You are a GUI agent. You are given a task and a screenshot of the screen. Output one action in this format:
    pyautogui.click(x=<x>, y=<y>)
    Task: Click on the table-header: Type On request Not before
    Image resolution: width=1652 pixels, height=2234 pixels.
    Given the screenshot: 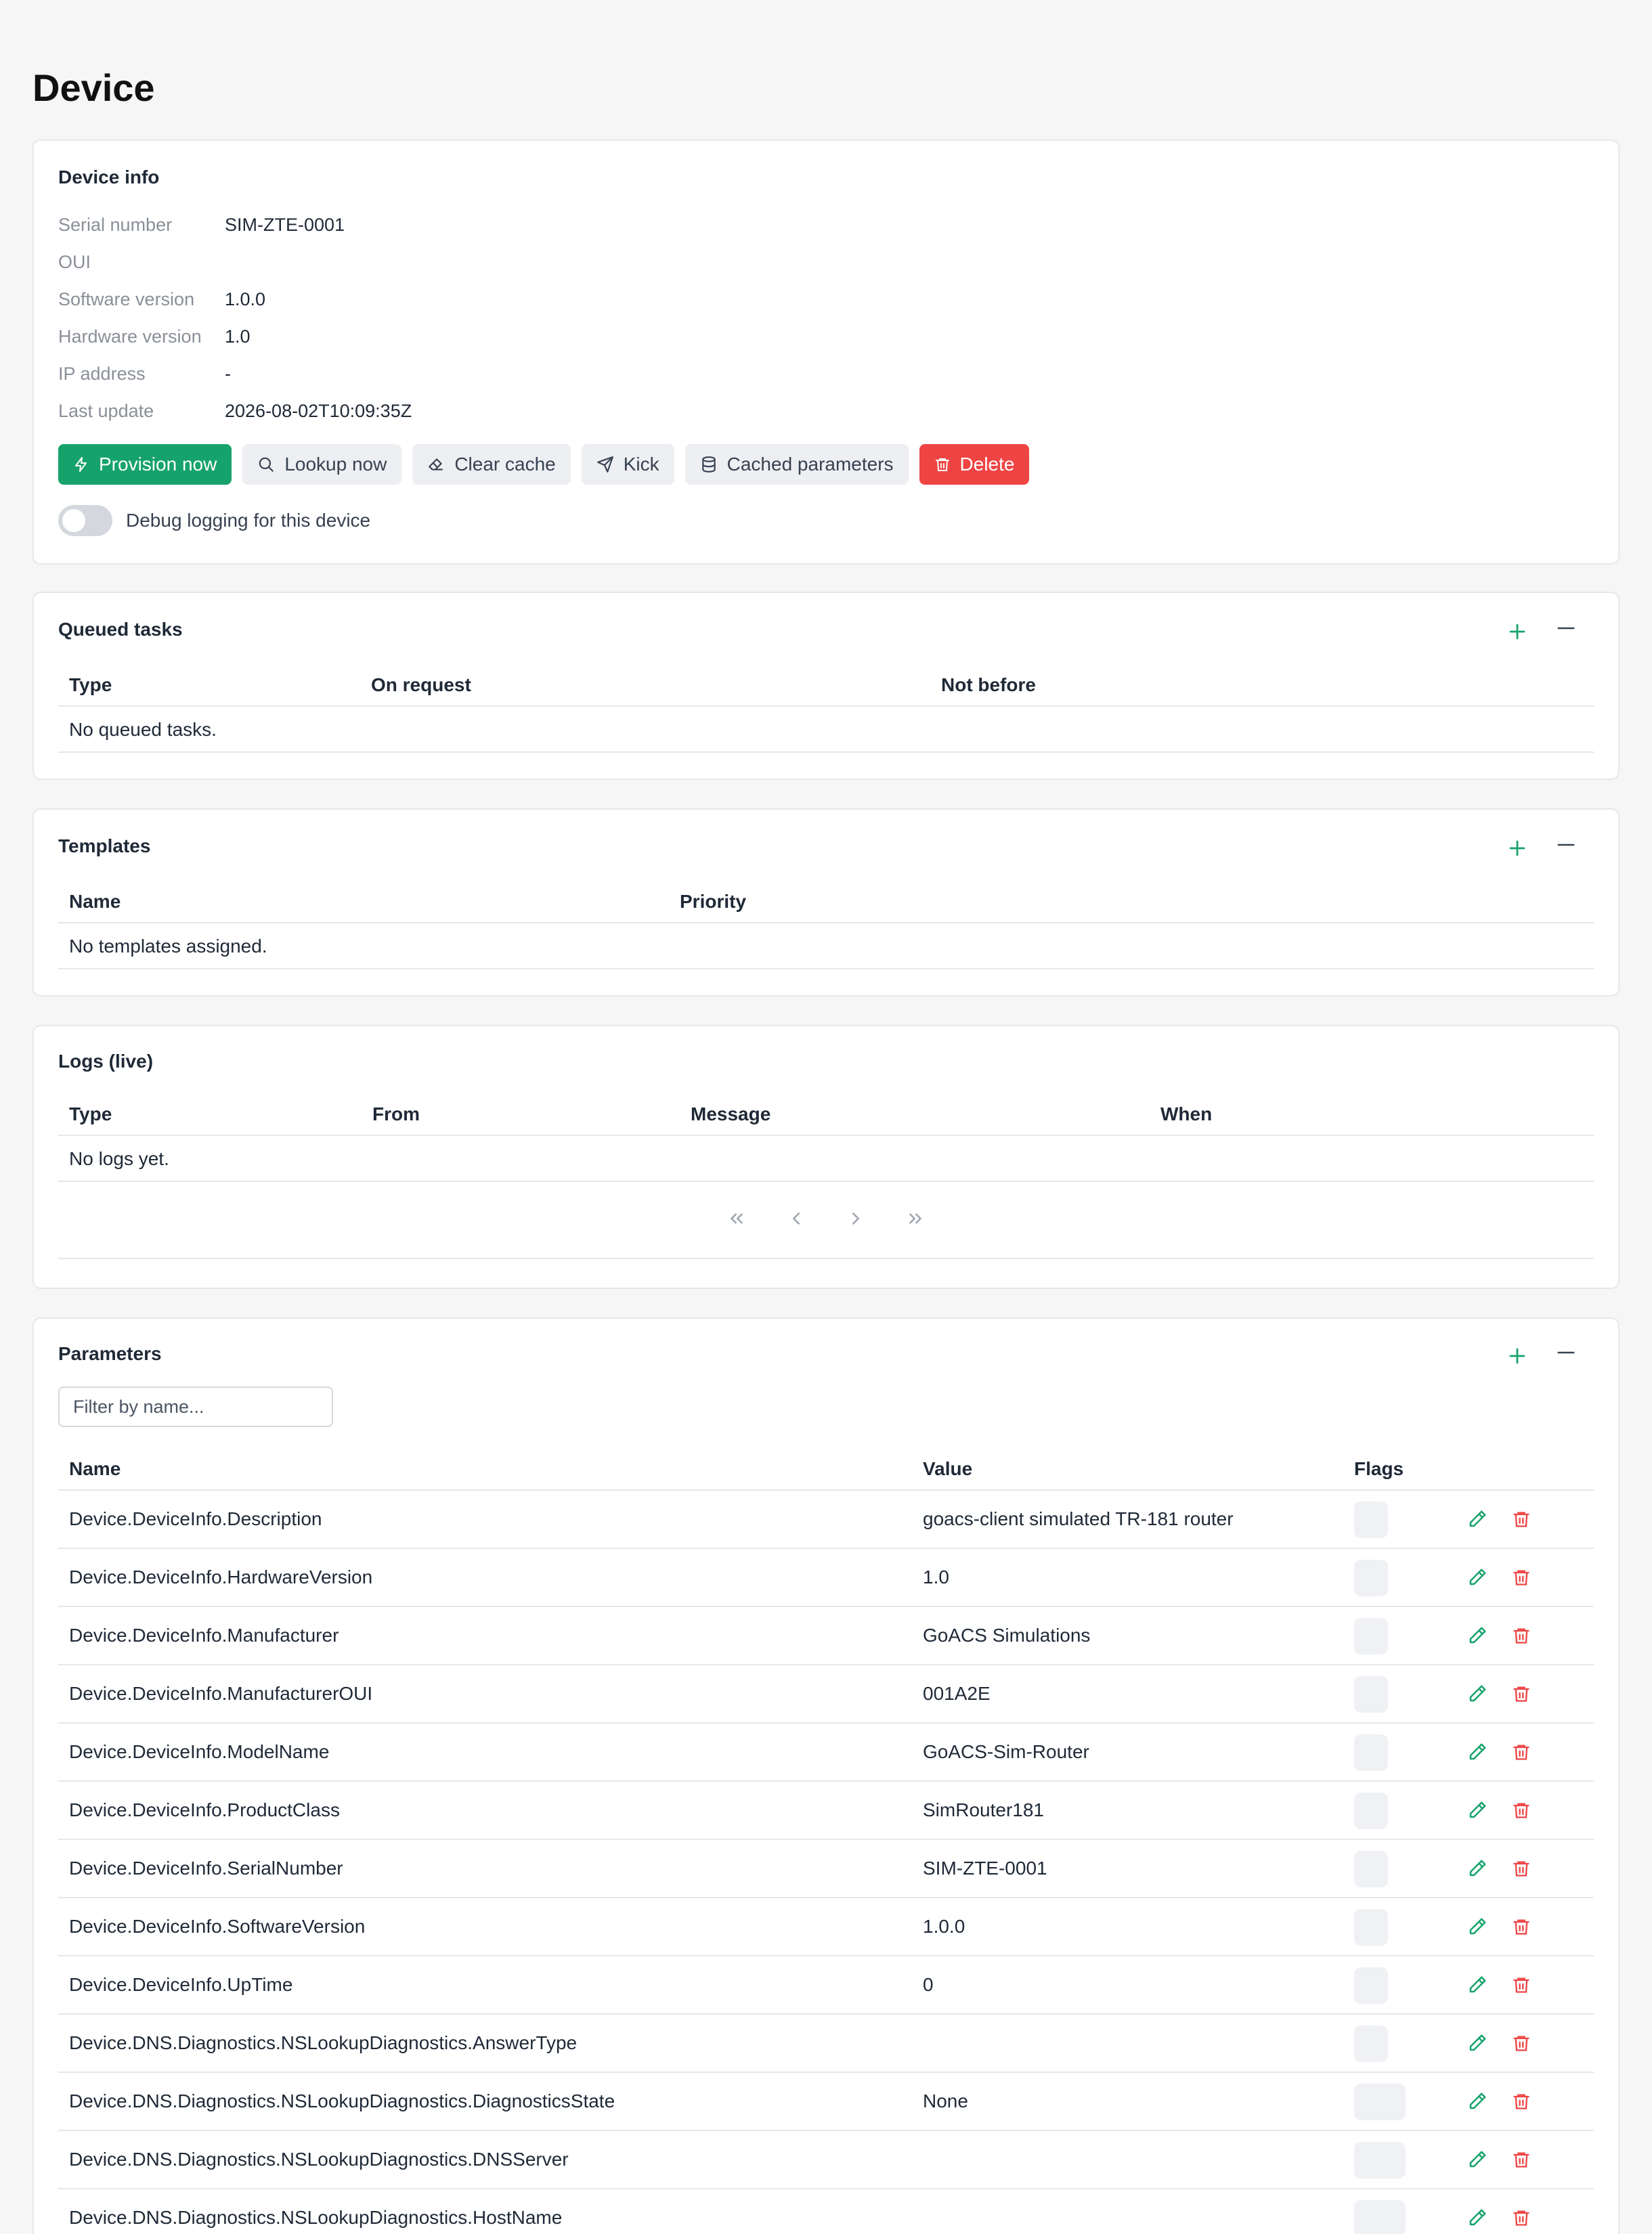 What is the action you would take?
    pyautogui.click(x=826, y=685)
    